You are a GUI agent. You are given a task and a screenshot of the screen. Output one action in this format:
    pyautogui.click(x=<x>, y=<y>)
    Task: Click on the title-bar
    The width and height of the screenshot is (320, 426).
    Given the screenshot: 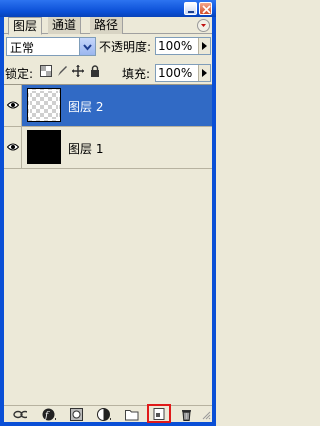 What is the action you would take?
    pyautogui.click(x=108, y=8)
    